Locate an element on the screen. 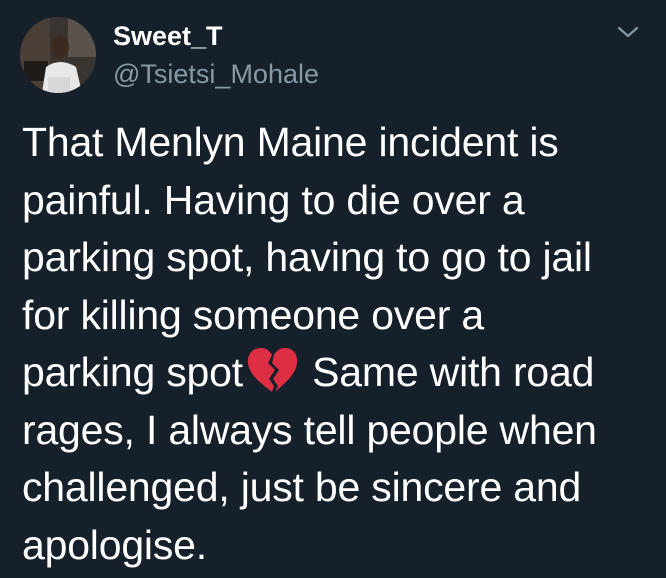 This screenshot has height=578, width=666. tweet-text-line: That Menlyn Maine incident is is located at coordinates (290, 142).